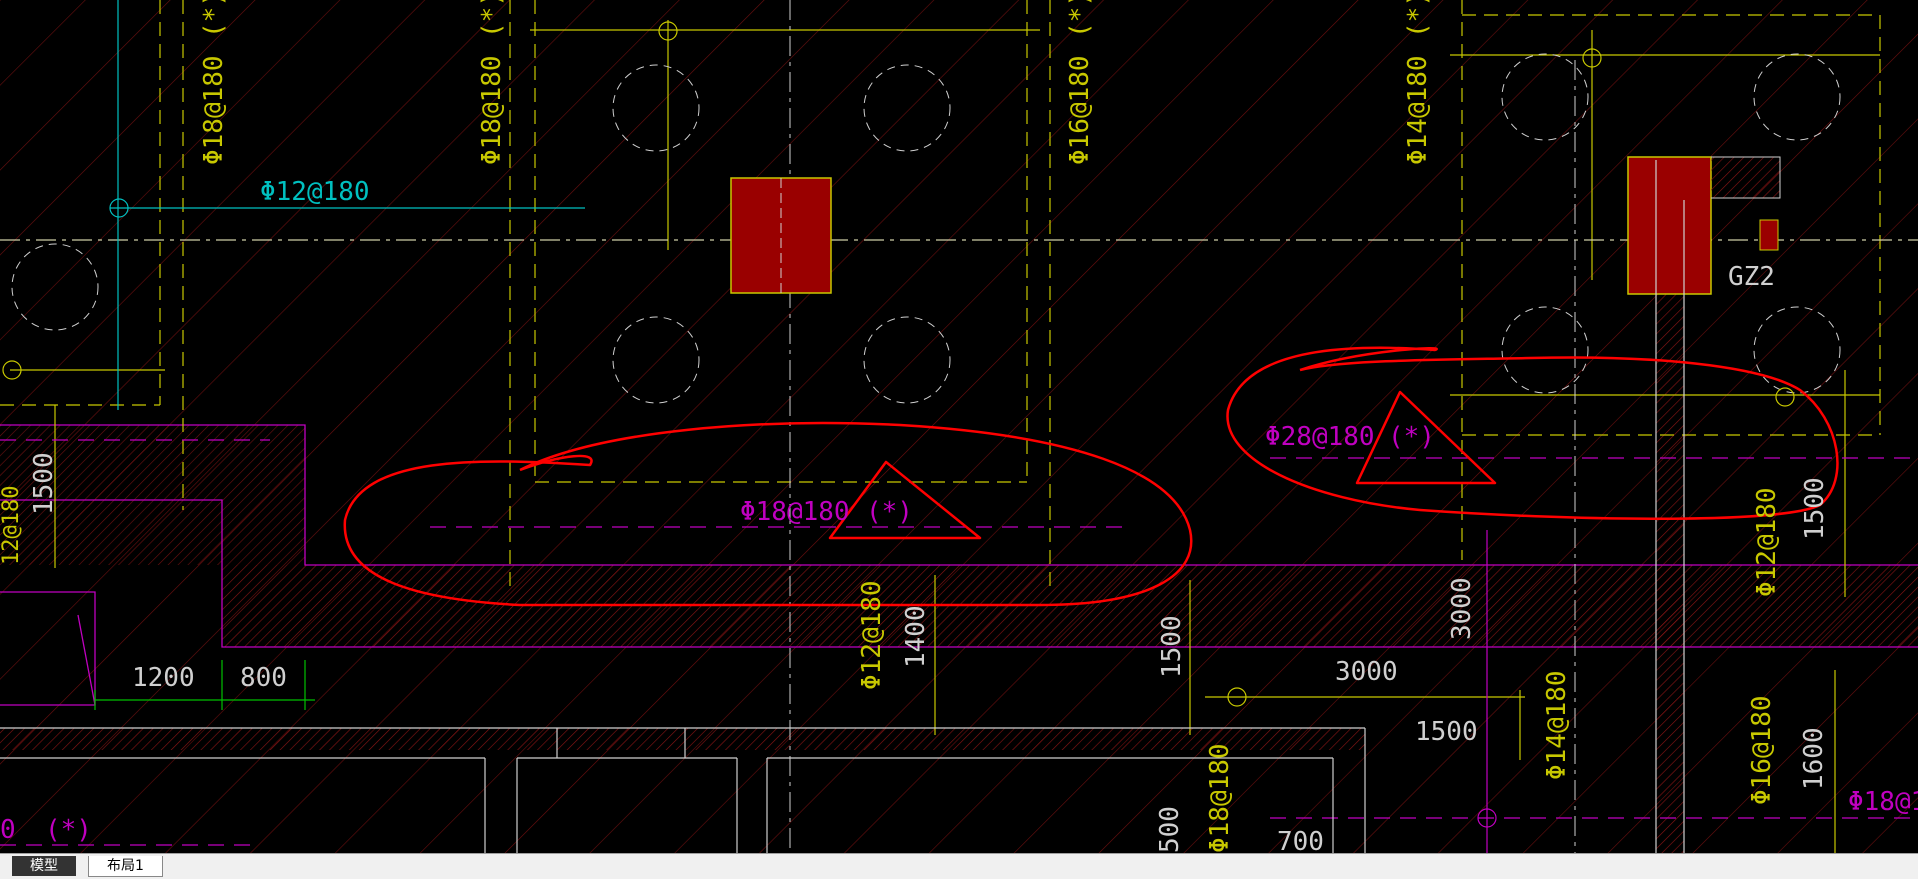 This screenshot has height=879, width=1918. Describe the element at coordinates (1220, 798) in the screenshot. I see `rebar-label-bottom-mid: Φ18@180` at that location.